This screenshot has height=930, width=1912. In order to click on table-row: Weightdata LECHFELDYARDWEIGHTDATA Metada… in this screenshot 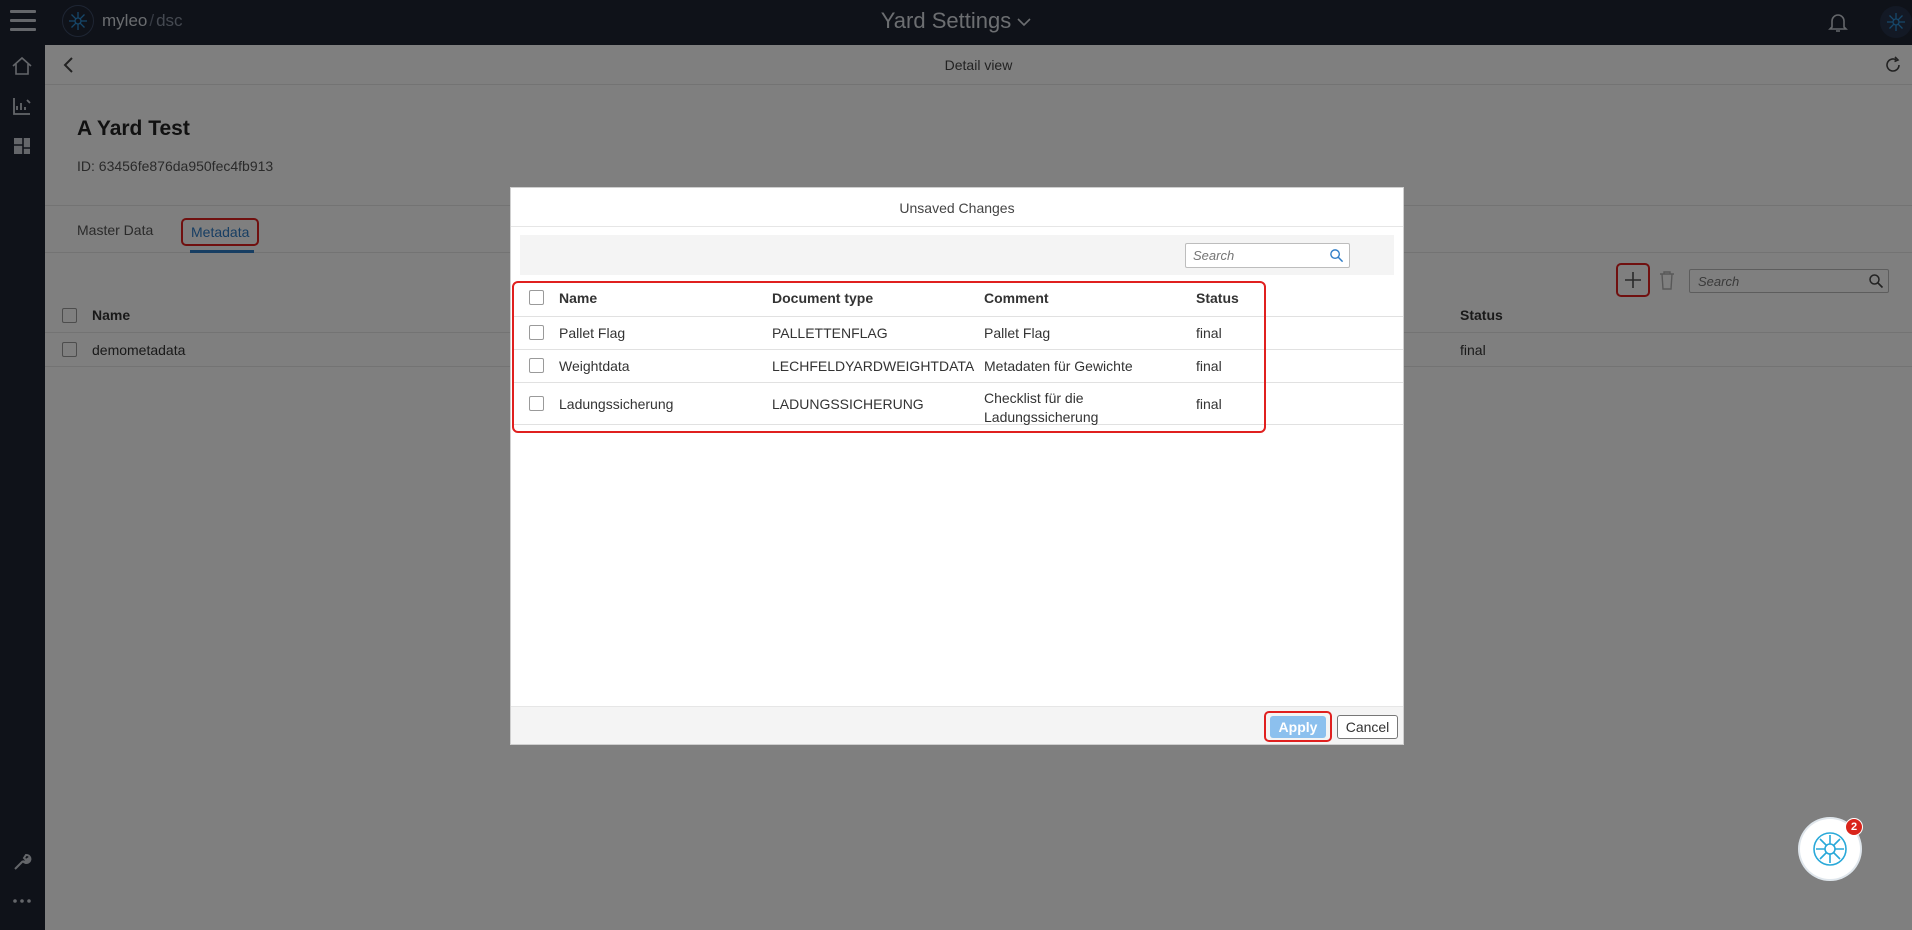, I will do `click(958, 366)`.